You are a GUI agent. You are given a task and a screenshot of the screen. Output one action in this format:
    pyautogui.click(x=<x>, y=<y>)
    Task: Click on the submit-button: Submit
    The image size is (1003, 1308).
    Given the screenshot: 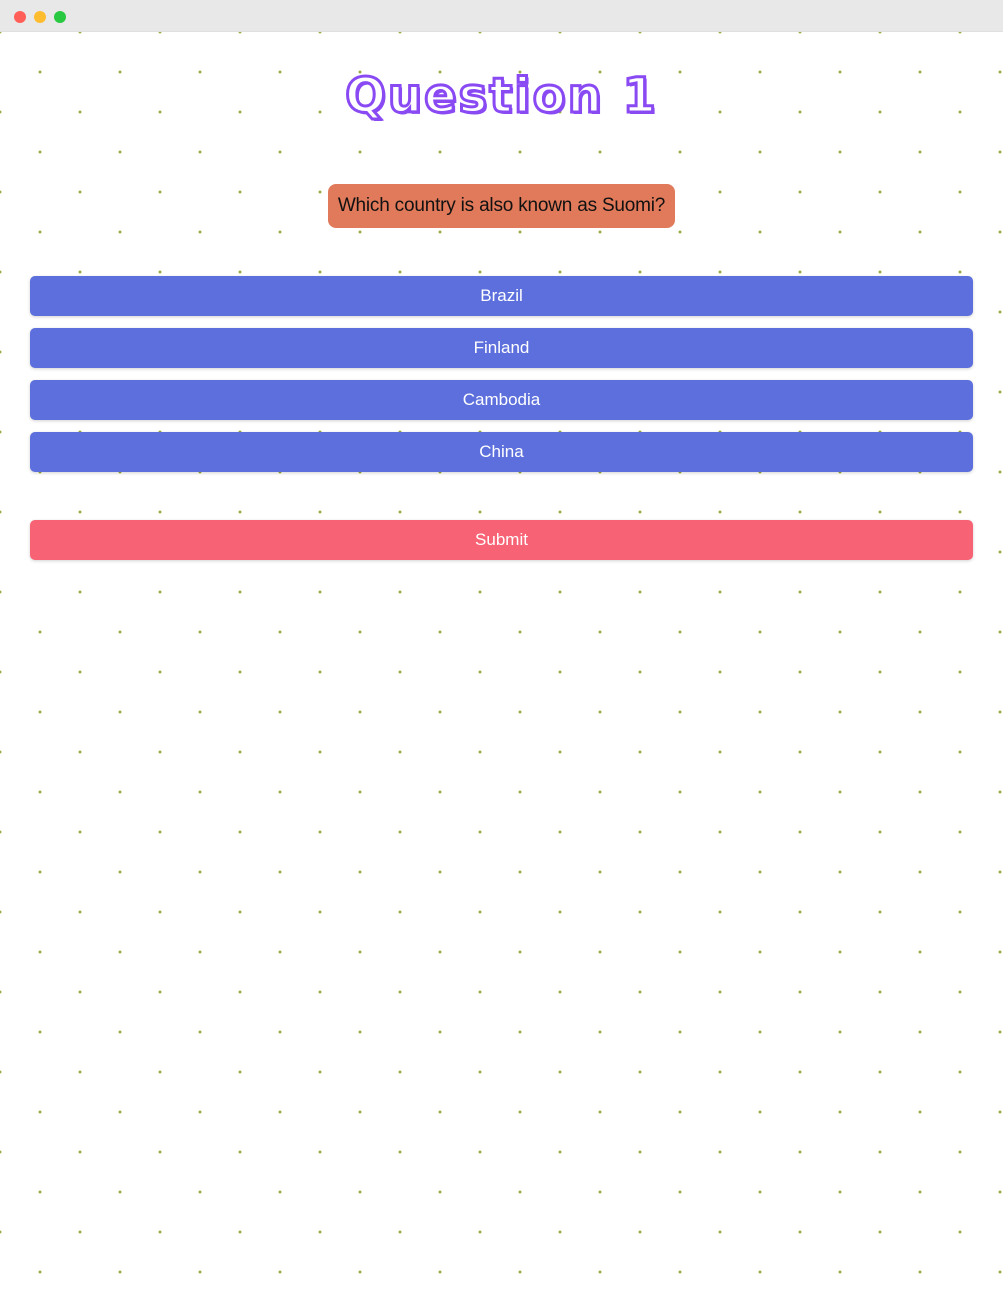 What is the action you would take?
    pyautogui.click(x=501, y=540)
    